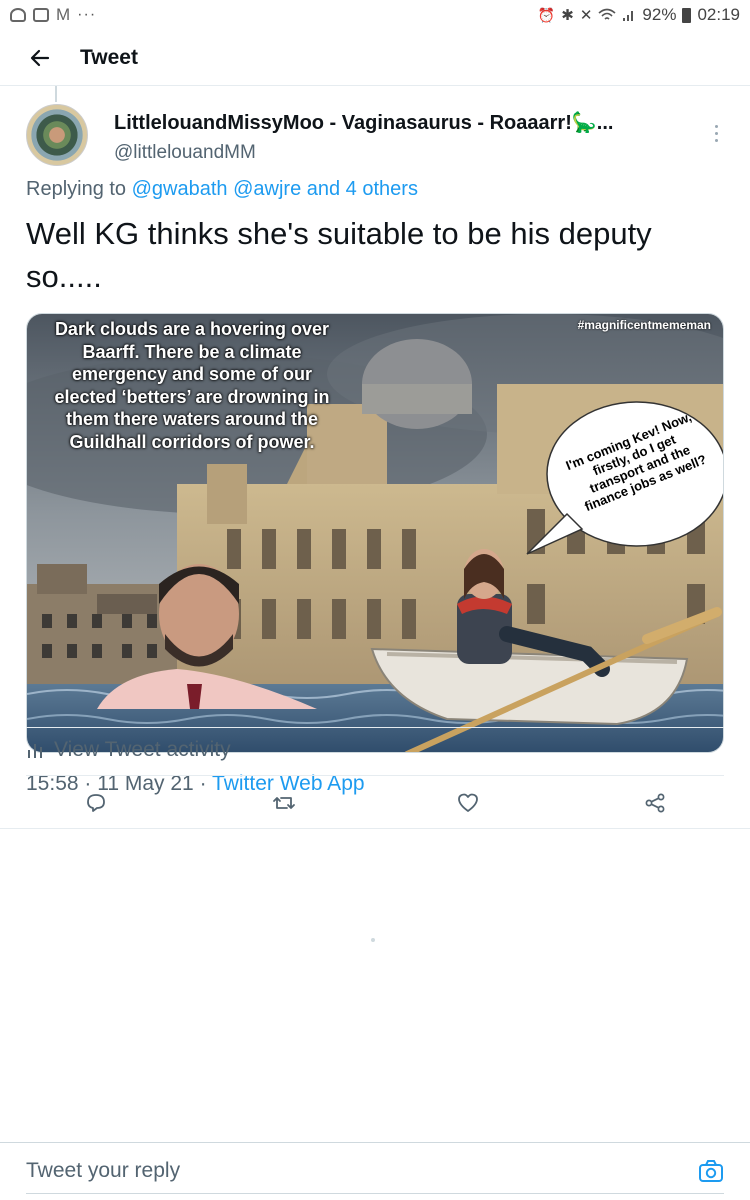  What do you see at coordinates (41, 15) in the screenshot?
I see `image-icon` at bounding box center [41, 15].